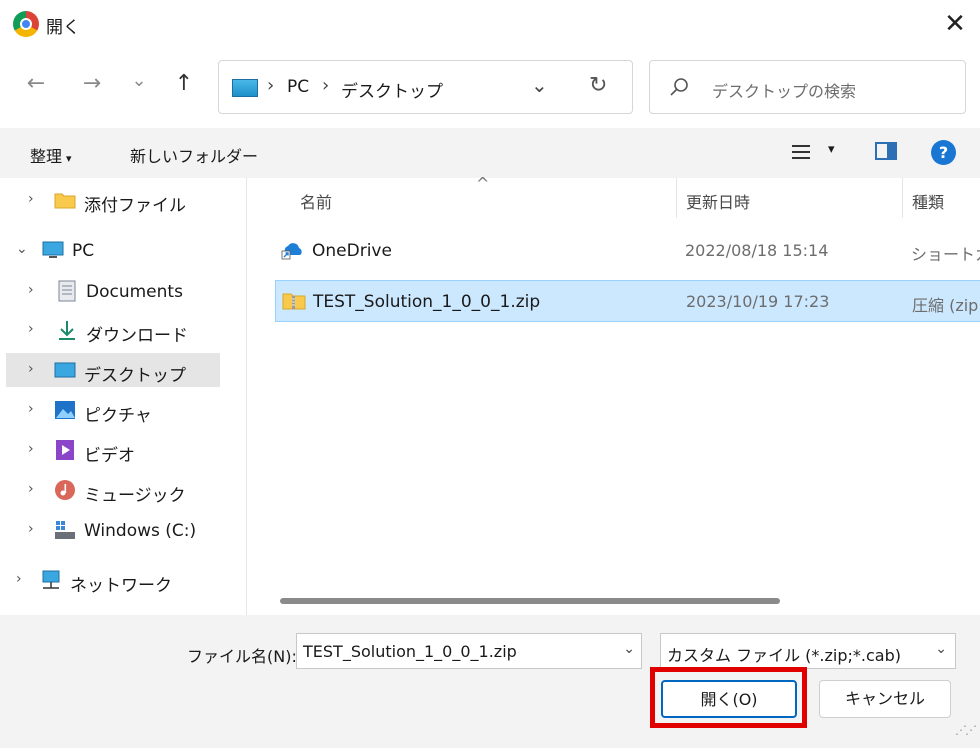 The image size is (980, 748). I want to click on nav-item-attachments: › 添付ファイル, so click(113, 200).